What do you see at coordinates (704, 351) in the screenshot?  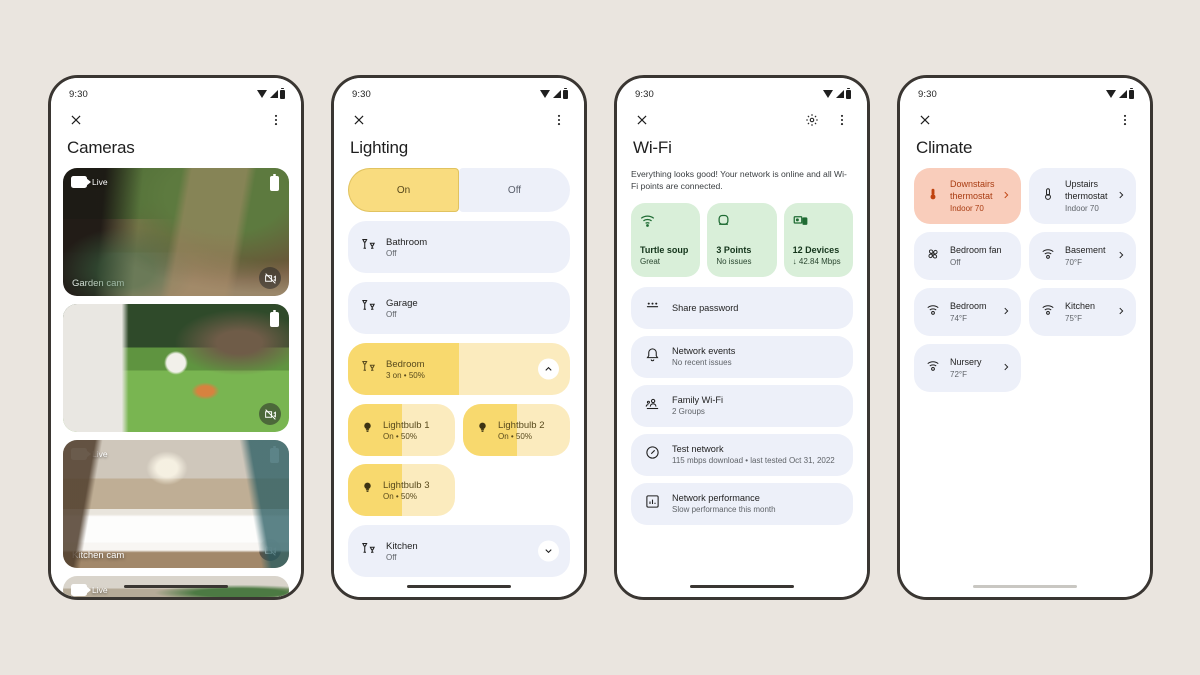 I see `wifi-row-title: Network events` at bounding box center [704, 351].